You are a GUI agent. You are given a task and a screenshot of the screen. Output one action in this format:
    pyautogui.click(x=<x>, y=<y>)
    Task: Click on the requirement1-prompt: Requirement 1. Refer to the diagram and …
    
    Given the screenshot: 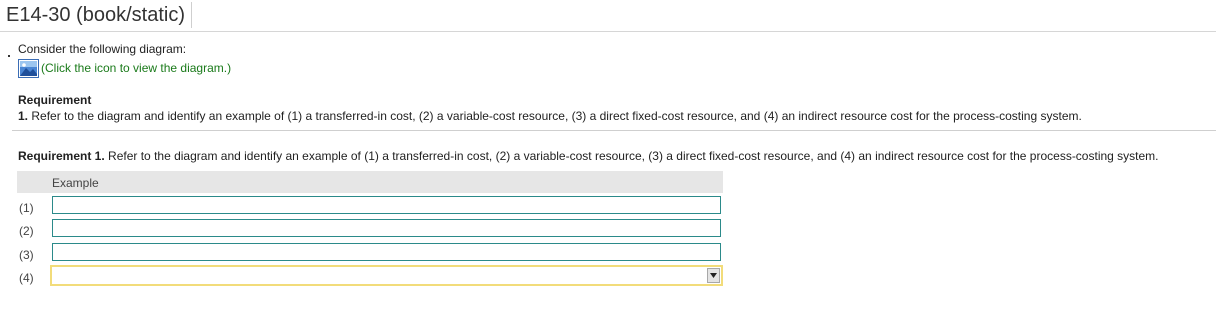 What is the action you would take?
    pyautogui.click(x=588, y=156)
    